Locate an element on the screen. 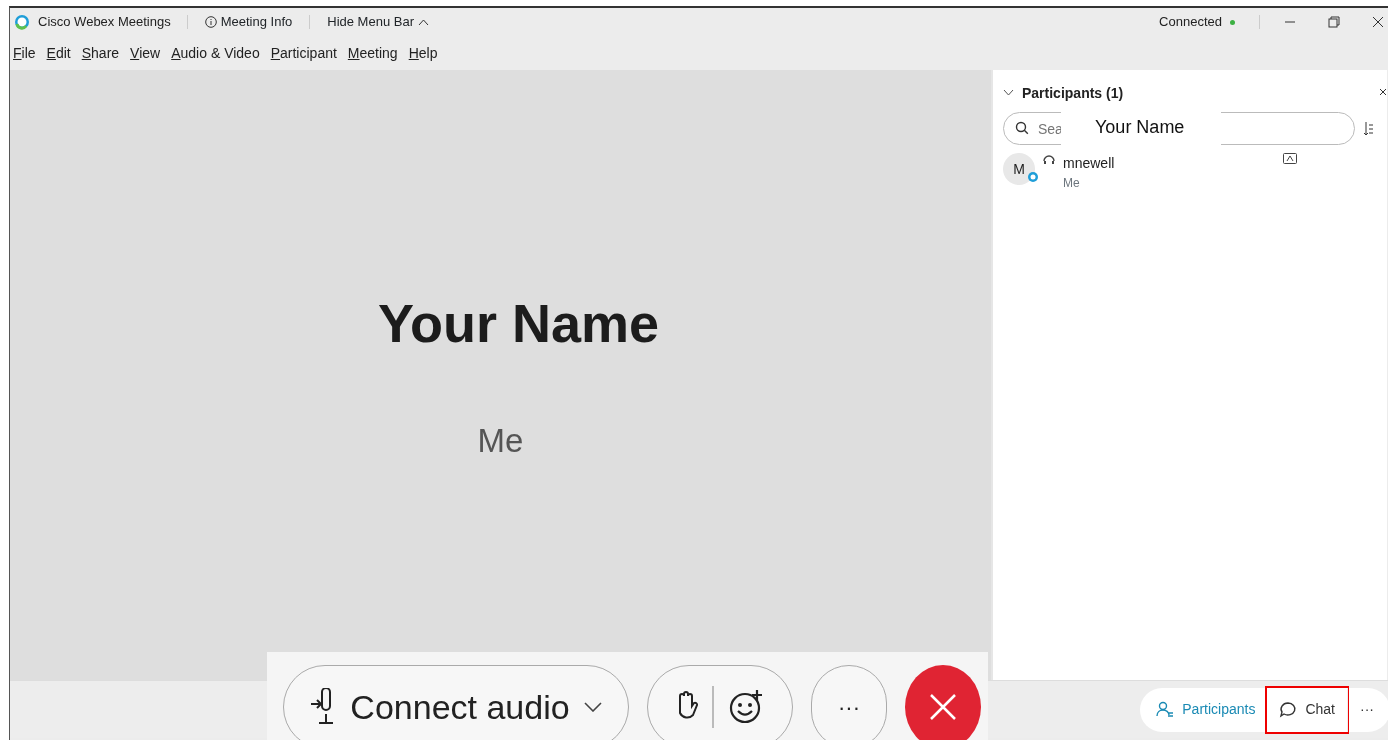  menu-item: Audio & Video is located at coordinates (215, 53).